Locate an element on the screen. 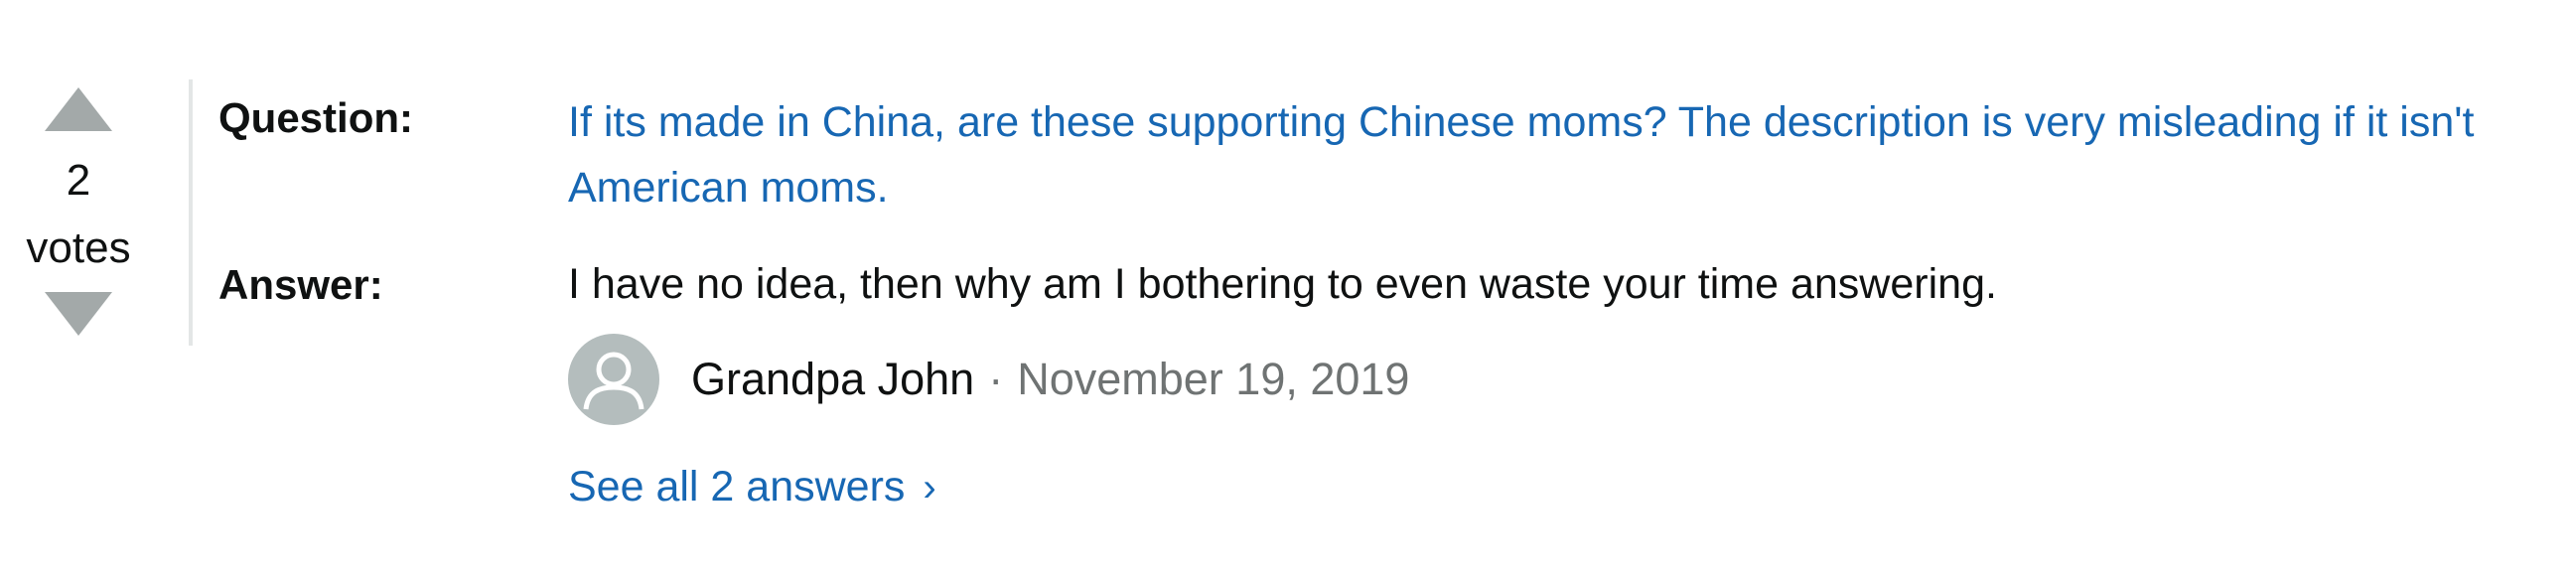 The width and height of the screenshot is (2576, 582). see-all-answers-label: See all 2 answers is located at coordinates (737, 486).